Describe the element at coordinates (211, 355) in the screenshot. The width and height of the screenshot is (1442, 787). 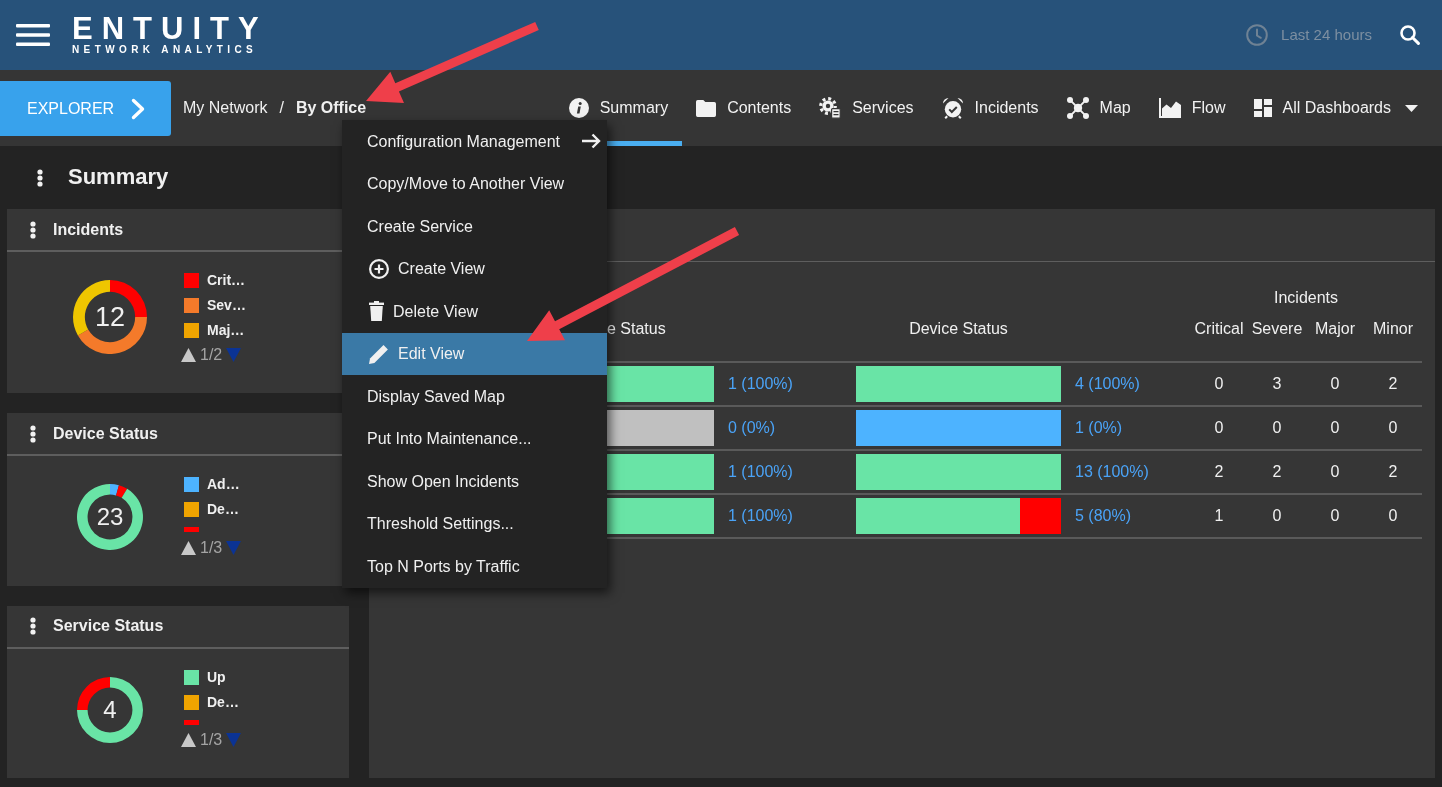
I see `pager-label: 1/2` at that location.